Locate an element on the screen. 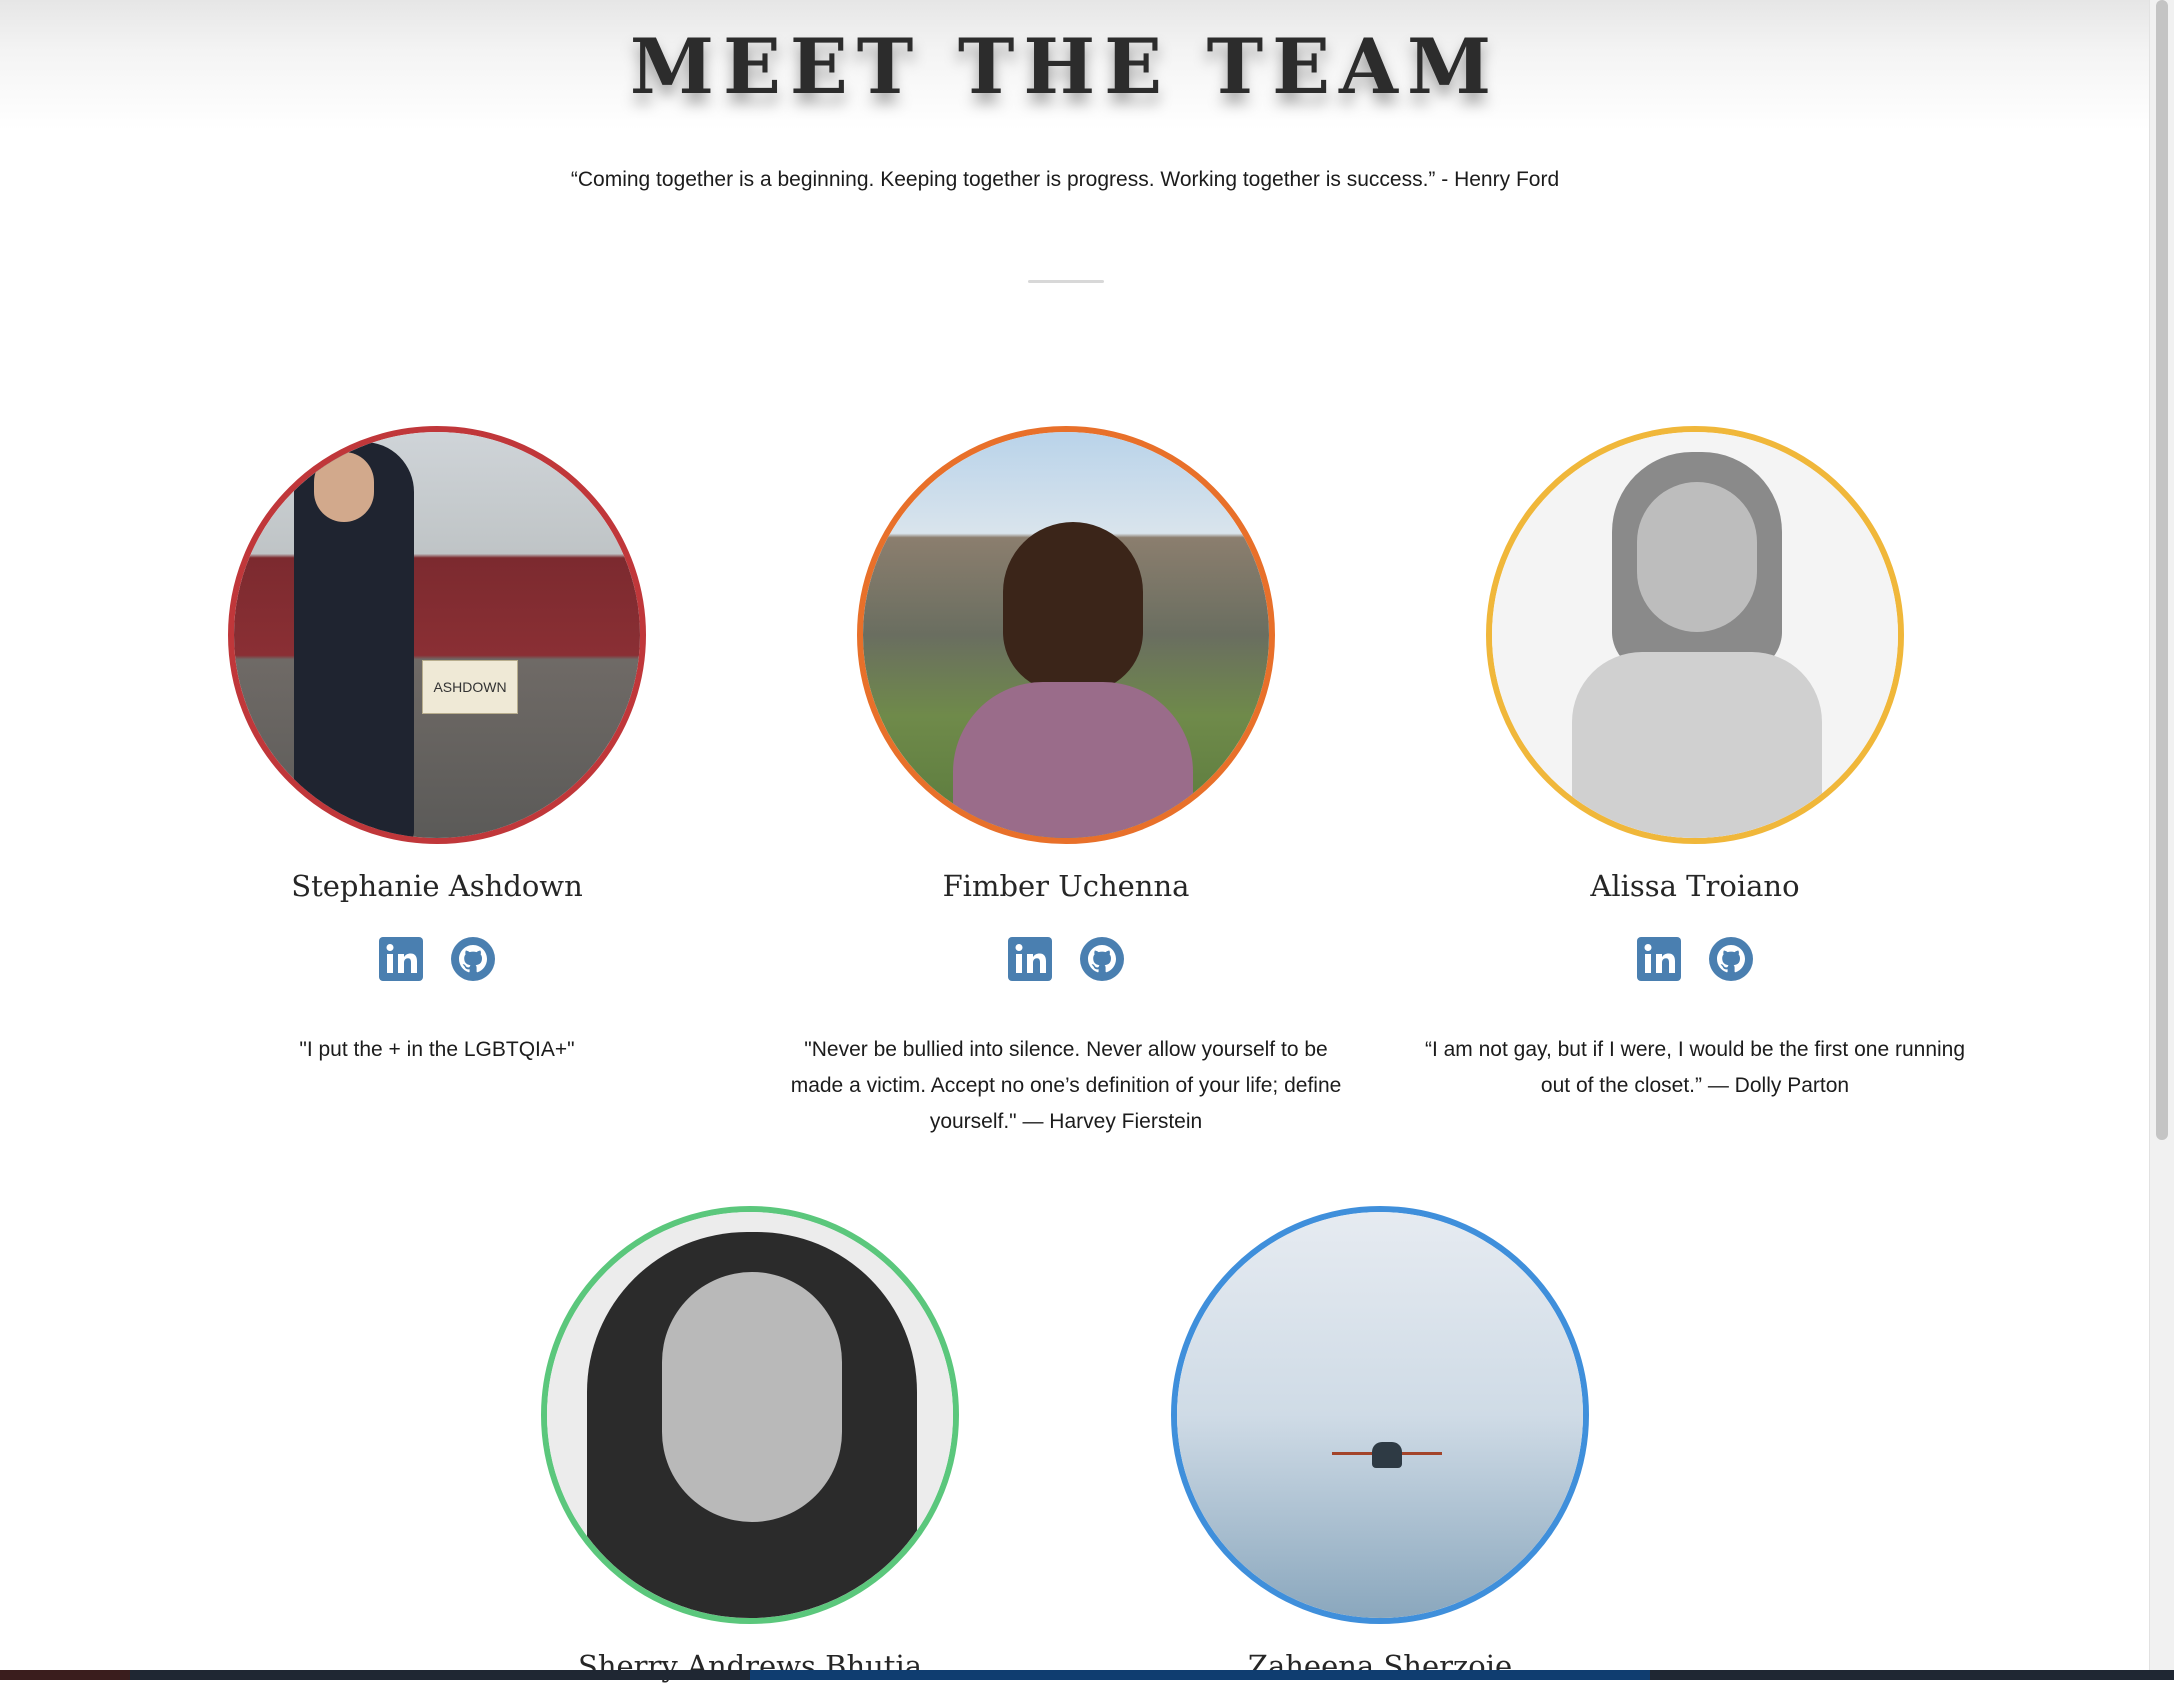  scrollbar-thumb is located at coordinates (2162, 570).